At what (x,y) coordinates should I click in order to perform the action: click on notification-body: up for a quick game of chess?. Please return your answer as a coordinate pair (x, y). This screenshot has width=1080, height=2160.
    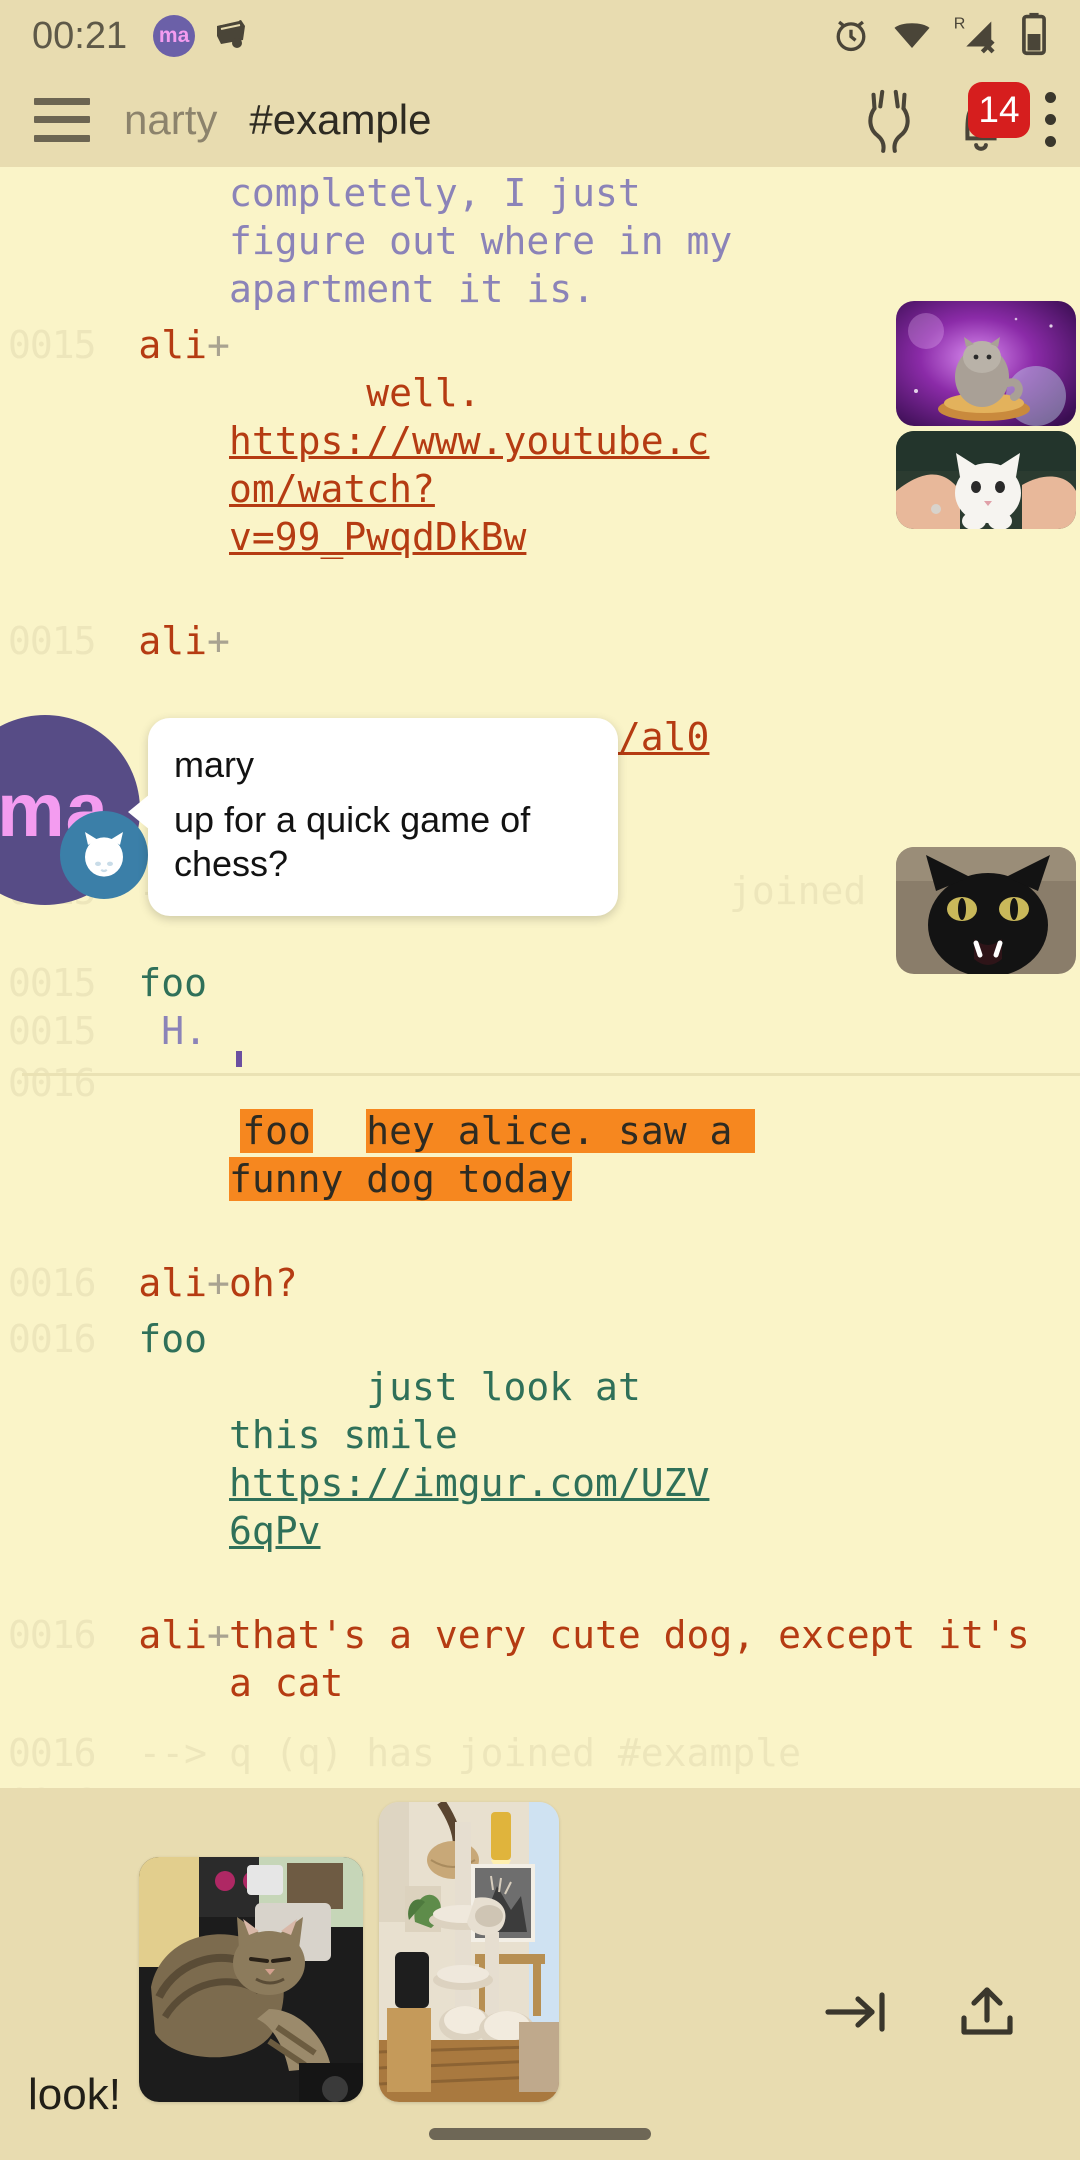
    Looking at the image, I should click on (352, 841).